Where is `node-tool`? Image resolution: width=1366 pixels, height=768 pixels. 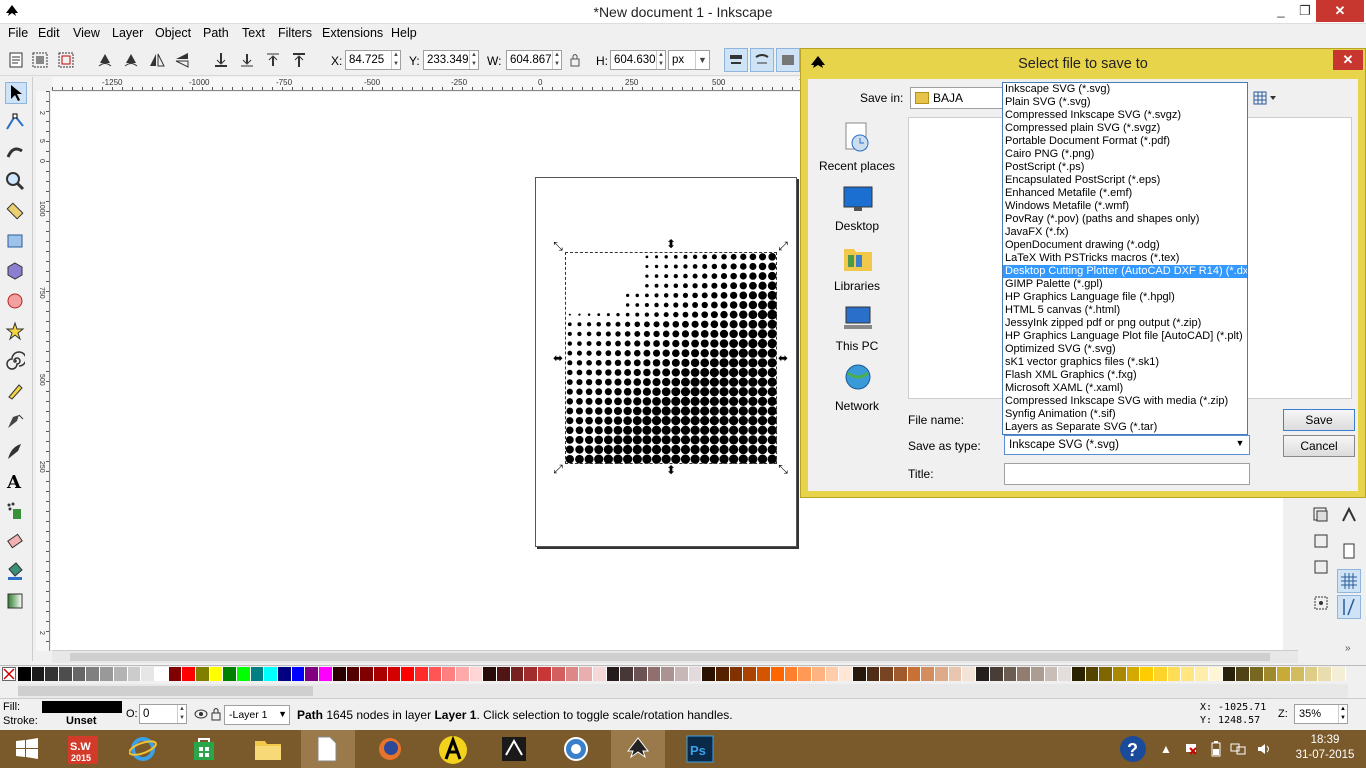 node-tool is located at coordinates (16, 123).